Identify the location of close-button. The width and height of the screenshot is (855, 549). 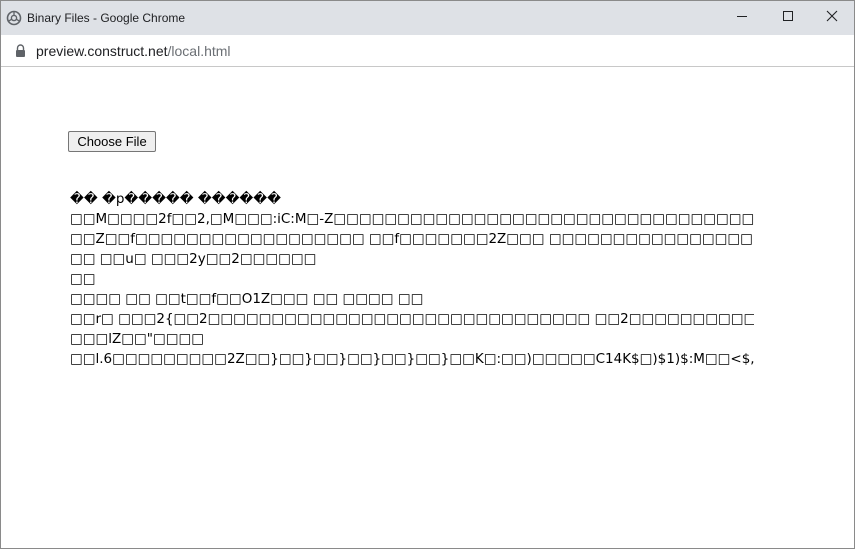
(832, 18).